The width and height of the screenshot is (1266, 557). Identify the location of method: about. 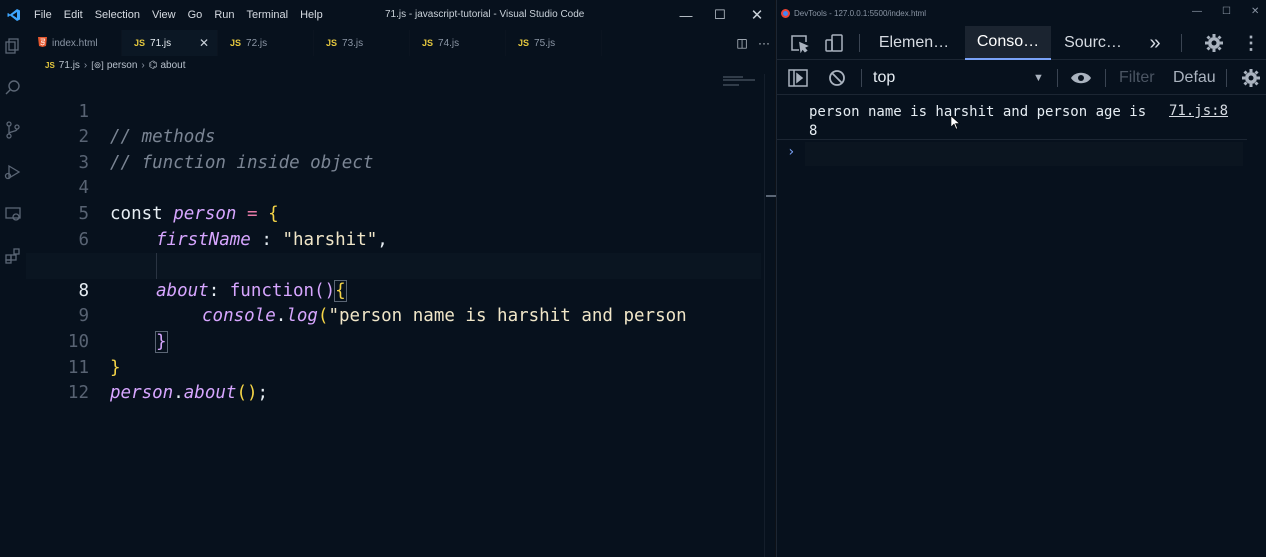
(210, 393).